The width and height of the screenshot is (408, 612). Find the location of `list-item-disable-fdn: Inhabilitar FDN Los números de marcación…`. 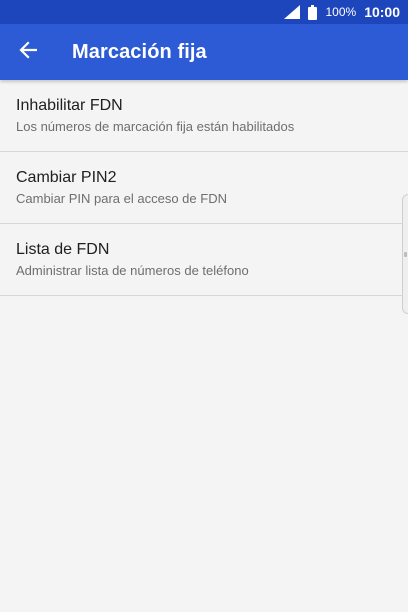

list-item-disable-fdn: Inhabilitar FDN Los números de marcación… is located at coordinates (204, 116).